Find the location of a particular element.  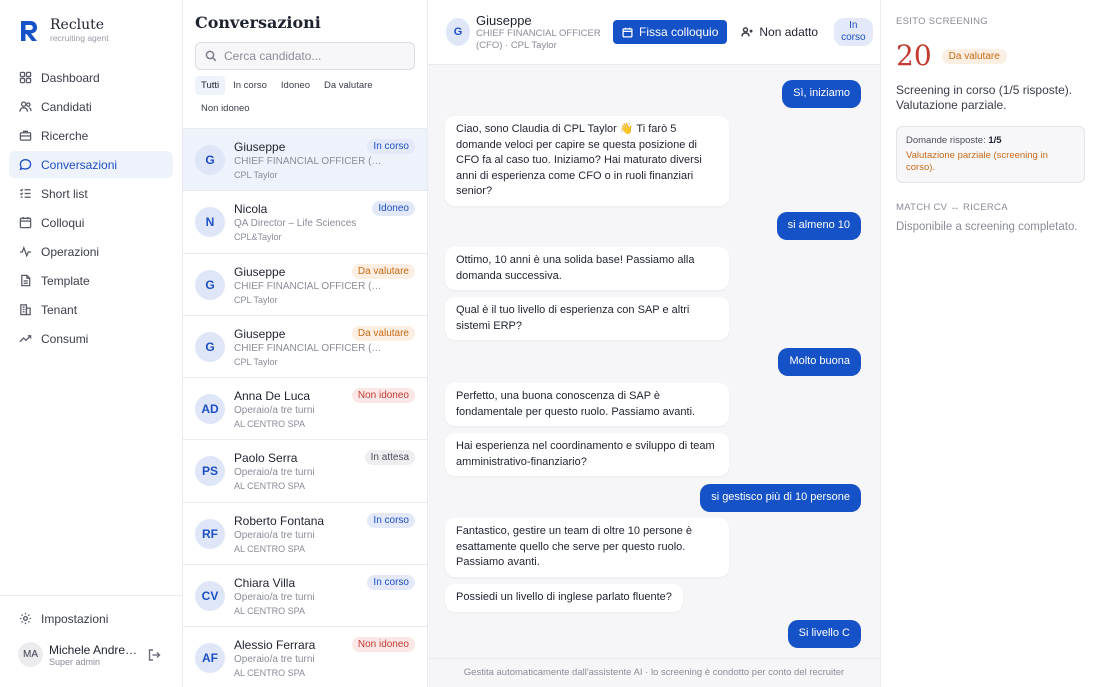

match-cv-label: Match CV ↔ Ricerca is located at coordinates (952, 207).